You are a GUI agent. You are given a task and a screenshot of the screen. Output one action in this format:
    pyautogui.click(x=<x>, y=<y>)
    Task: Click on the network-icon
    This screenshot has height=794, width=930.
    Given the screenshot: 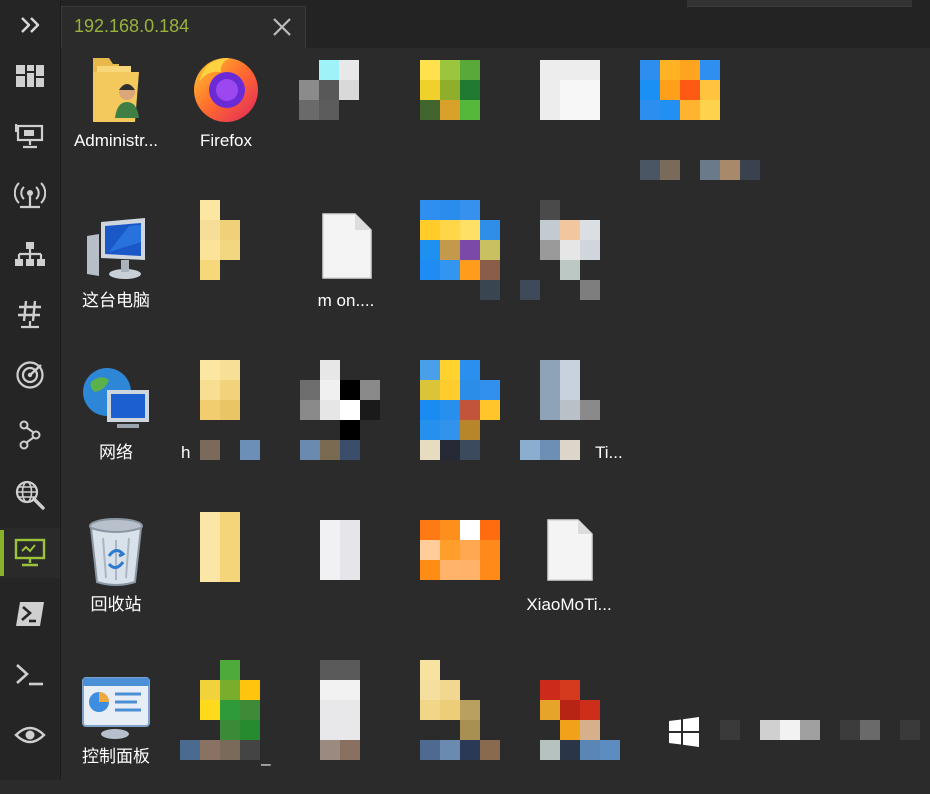 What is the action you would take?
    pyautogui.click(x=30, y=254)
    